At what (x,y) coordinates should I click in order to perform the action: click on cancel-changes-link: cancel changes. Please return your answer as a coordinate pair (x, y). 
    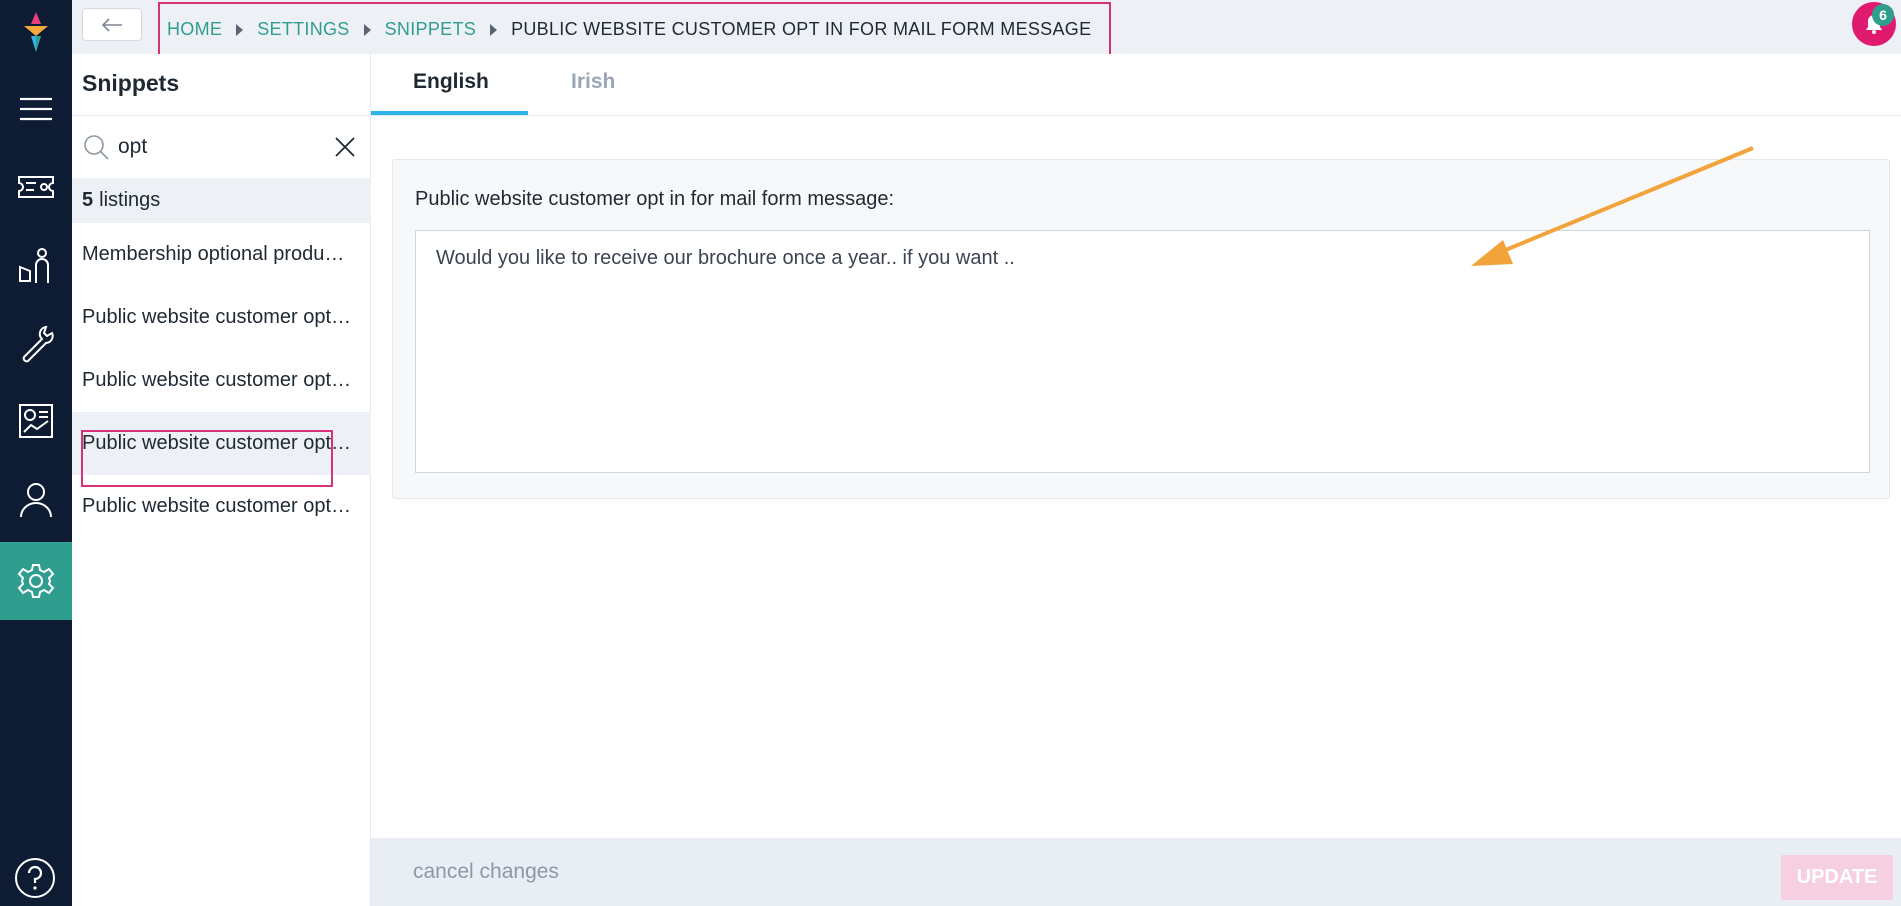
    Looking at the image, I should click on (486, 872).